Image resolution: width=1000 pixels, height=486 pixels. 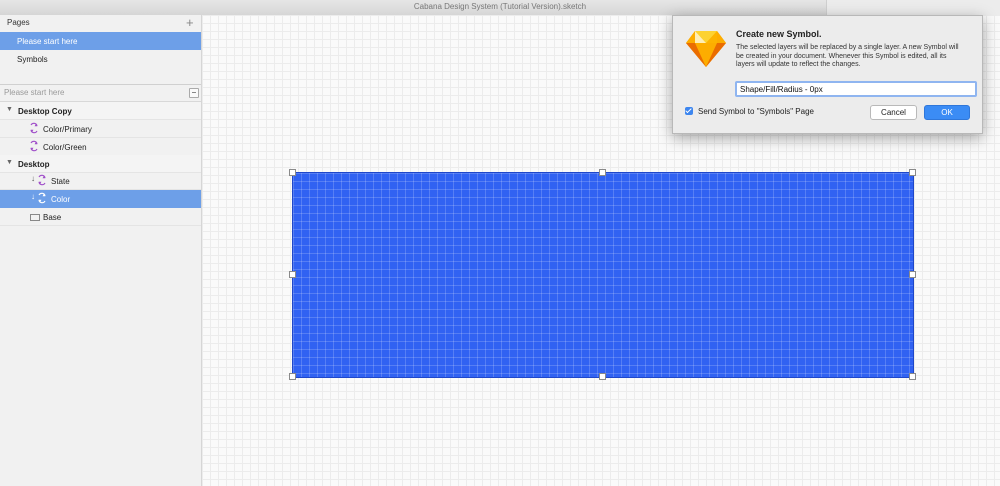 I want to click on resize-handle-bottom-left, so click(x=292, y=376).